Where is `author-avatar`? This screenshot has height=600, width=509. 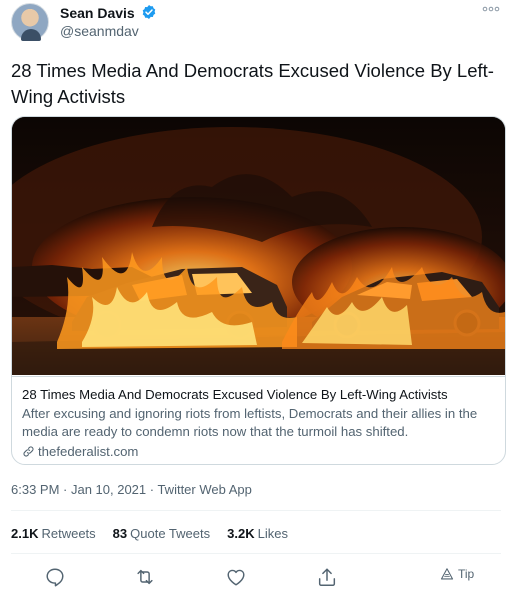
author-avatar is located at coordinates (30, 22).